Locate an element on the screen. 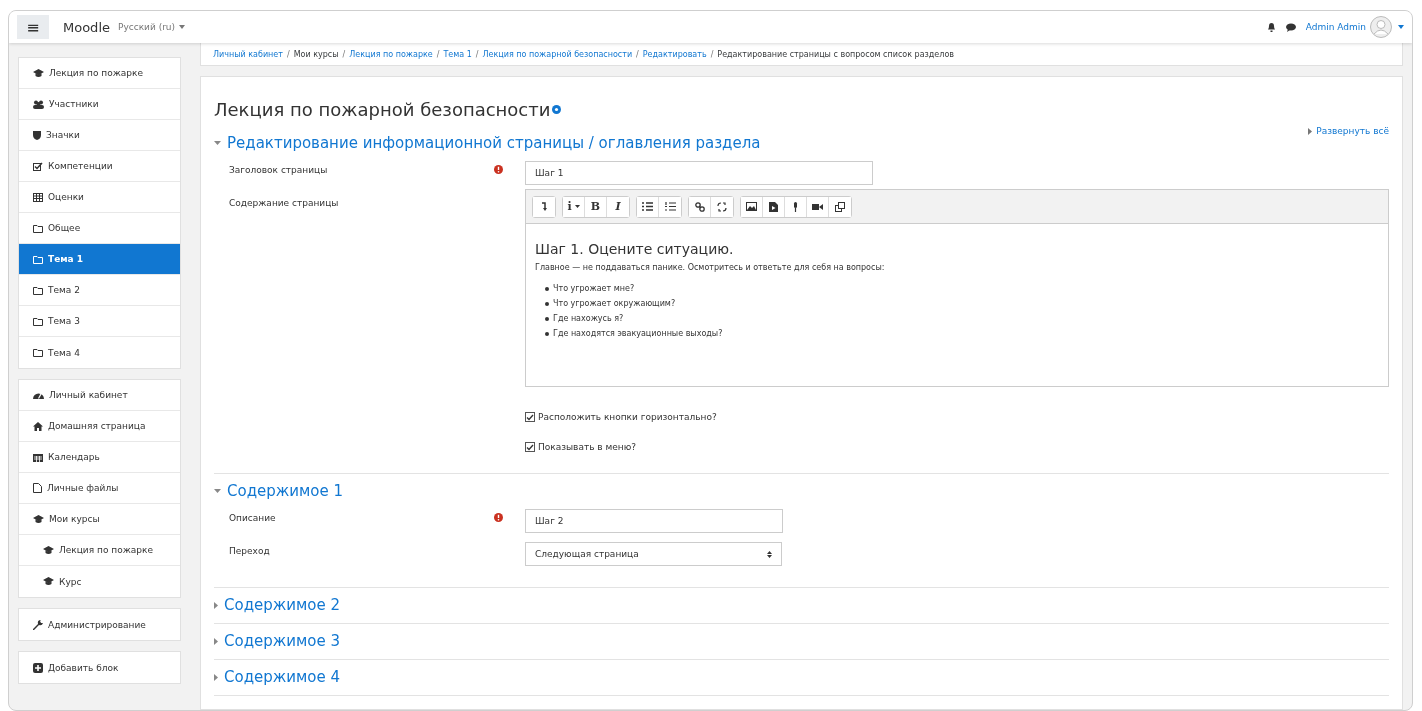 Image resolution: width=1422 pixels, height=711 pixels. user-name: Admin Admin is located at coordinates (1335, 27).